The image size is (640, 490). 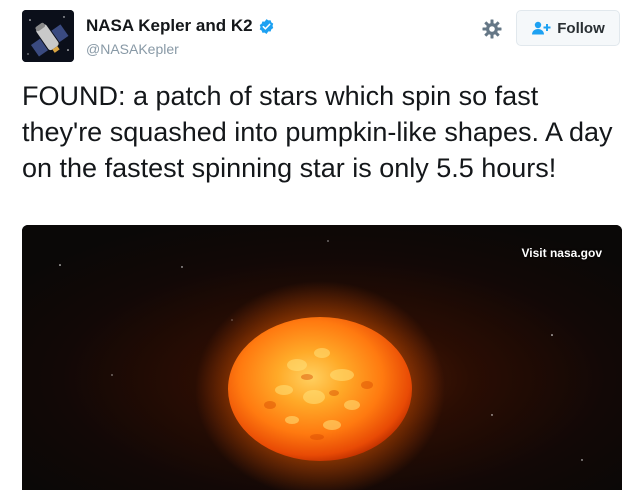 What do you see at coordinates (562, 253) in the screenshot?
I see `visit-nasa-link: Visit nasa.gov` at bounding box center [562, 253].